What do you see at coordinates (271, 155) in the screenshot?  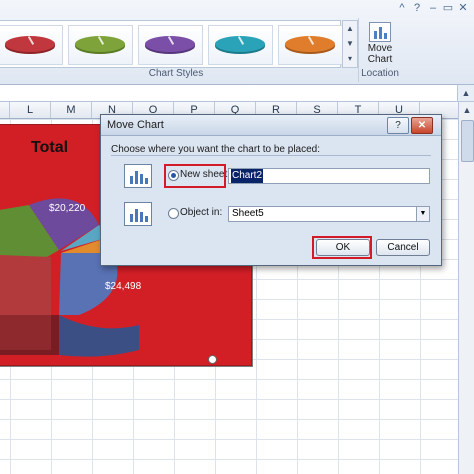 I see `group-separator` at bounding box center [271, 155].